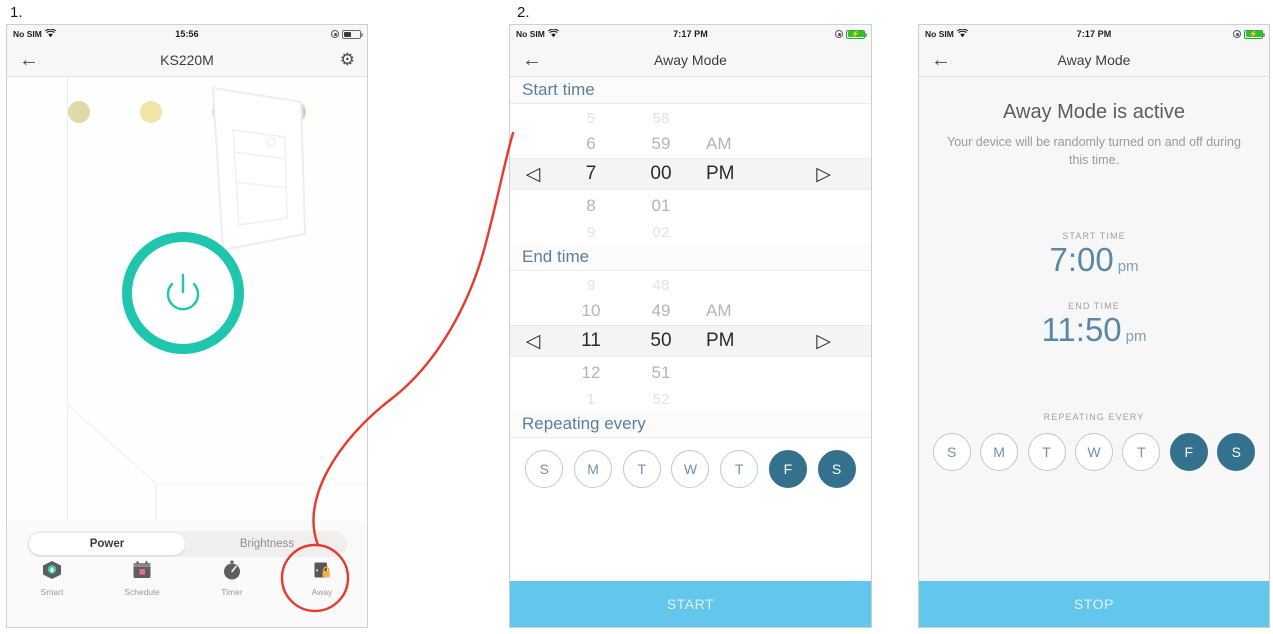 The image size is (1273, 634). I want to click on start-time-display: START TIME 7:00 pm, so click(1093, 254).